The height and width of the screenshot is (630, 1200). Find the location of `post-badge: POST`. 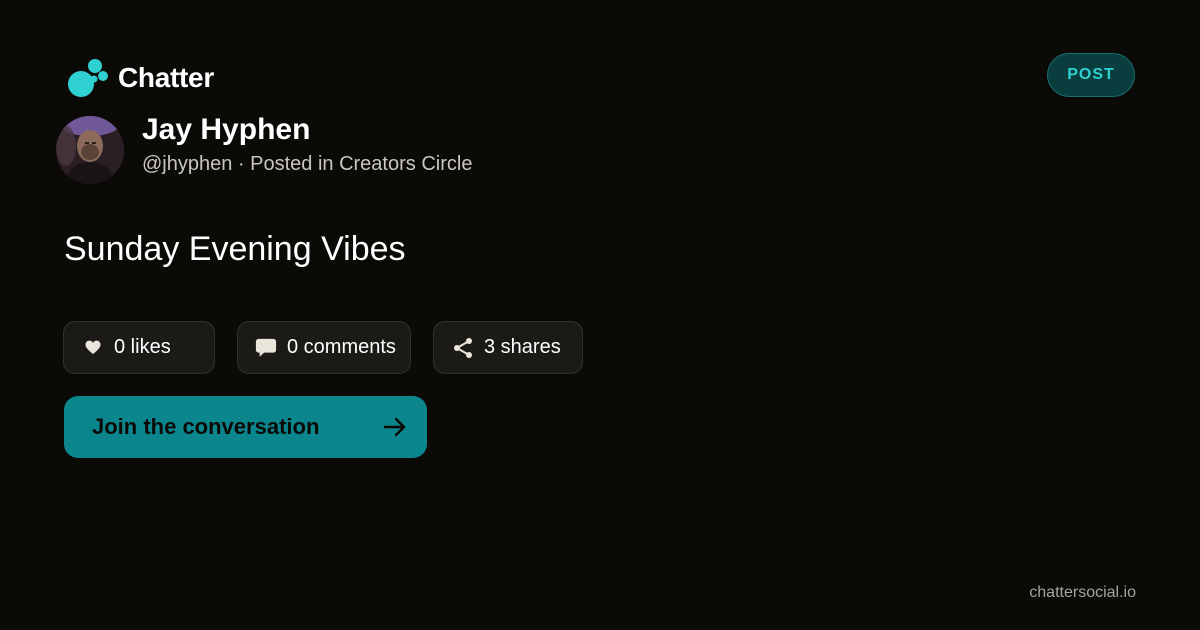

post-badge: POST is located at coordinates (1091, 75).